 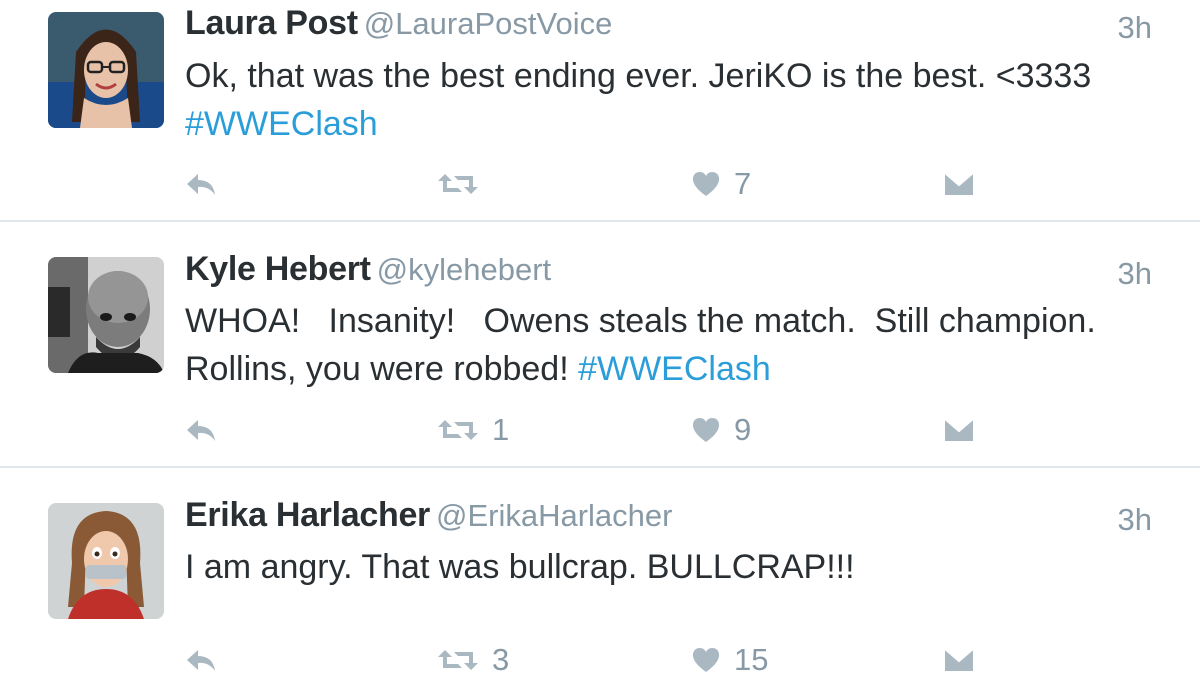 What do you see at coordinates (464, 269) in the screenshot?
I see `user-handle: @kylehebert` at bounding box center [464, 269].